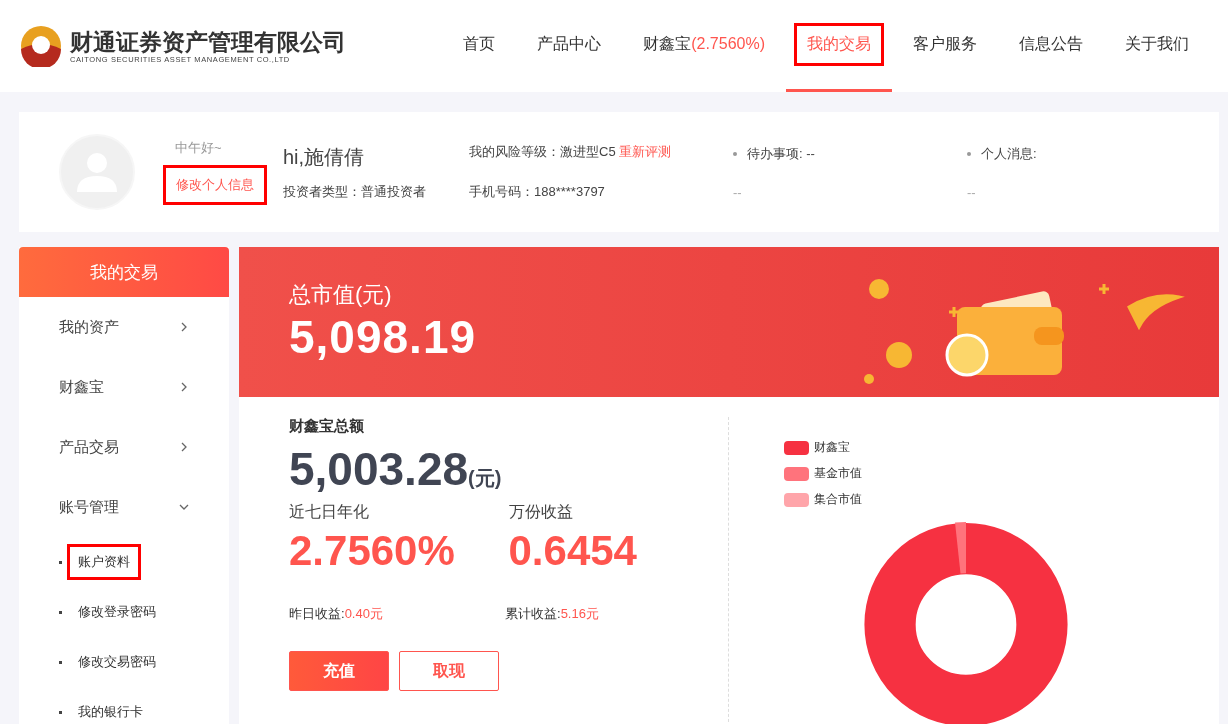 This screenshot has height=724, width=1228. What do you see at coordinates (569, 46) in the screenshot?
I see `nav-tab: 产品中心` at bounding box center [569, 46].